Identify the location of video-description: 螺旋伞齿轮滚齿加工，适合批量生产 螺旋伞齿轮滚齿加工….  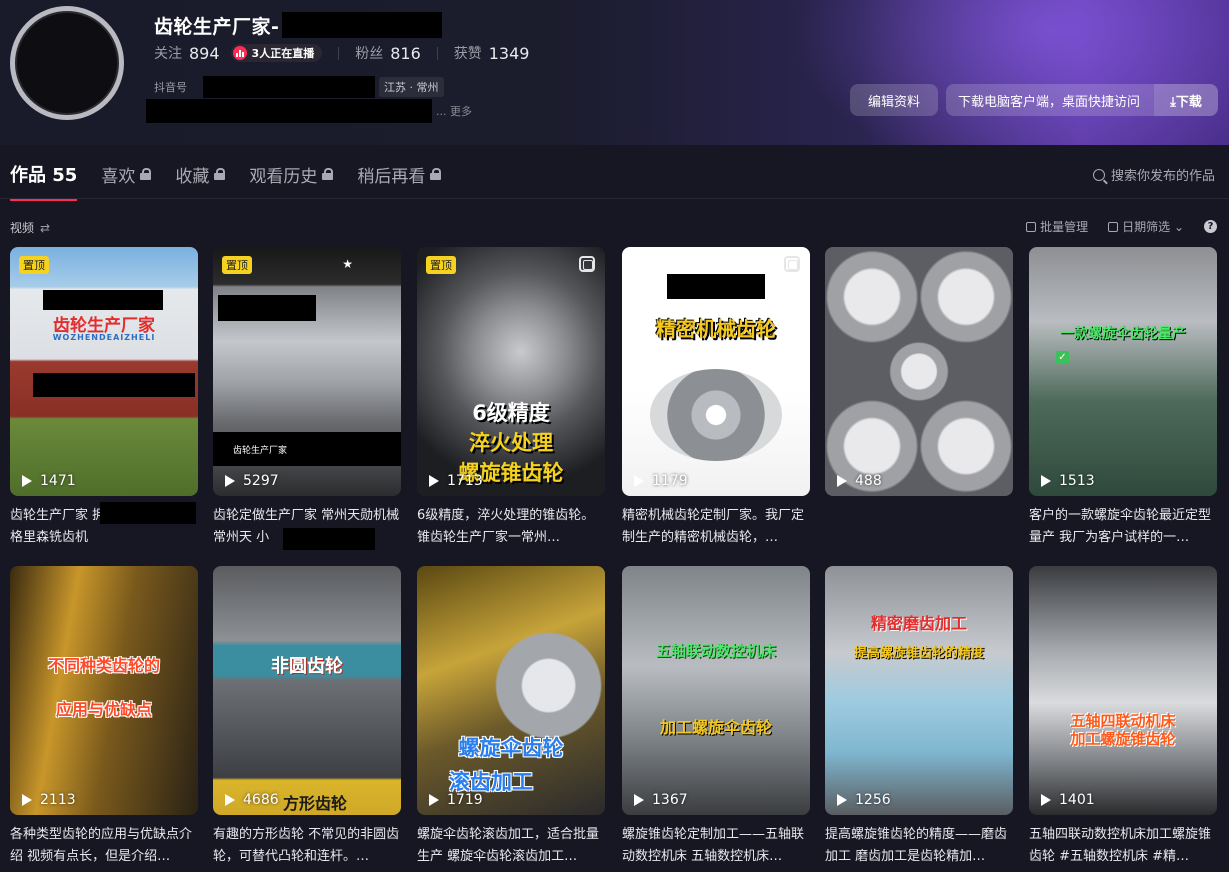
(511, 846).